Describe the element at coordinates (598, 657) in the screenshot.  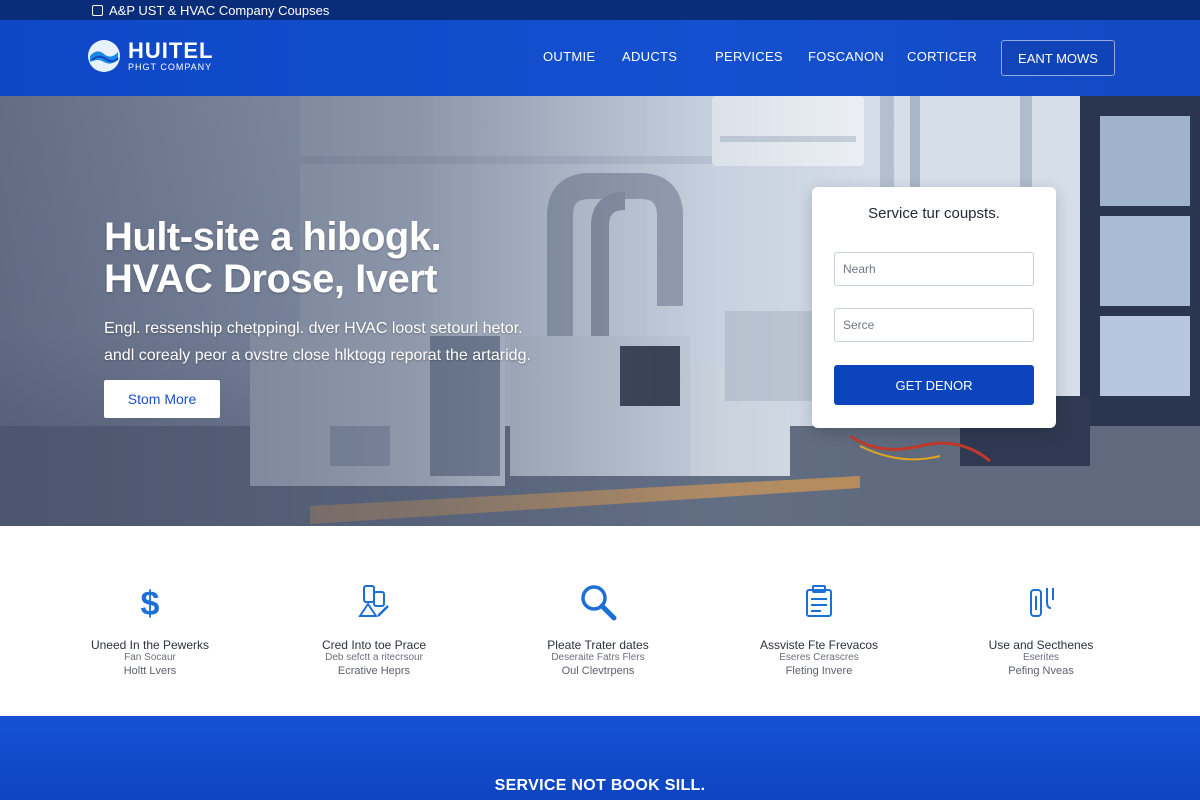
I see `feature-line-1: Deseraite Fatrs Flers` at that location.